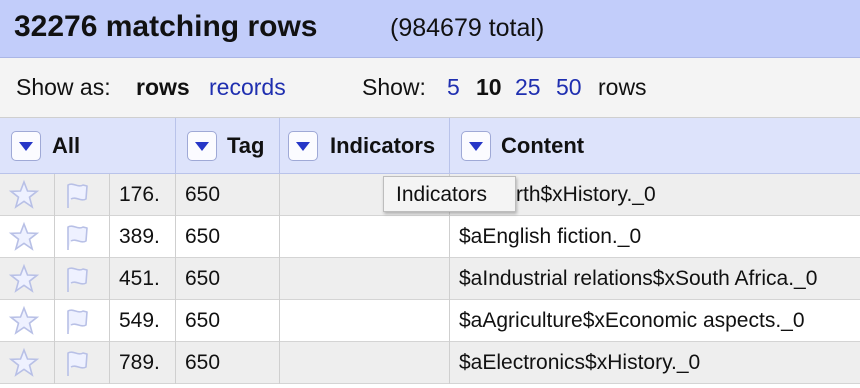 The width and height of the screenshot is (860, 388). Describe the element at coordinates (383, 145) in the screenshot. I see `column-indicators-label: Indicators` at that location.